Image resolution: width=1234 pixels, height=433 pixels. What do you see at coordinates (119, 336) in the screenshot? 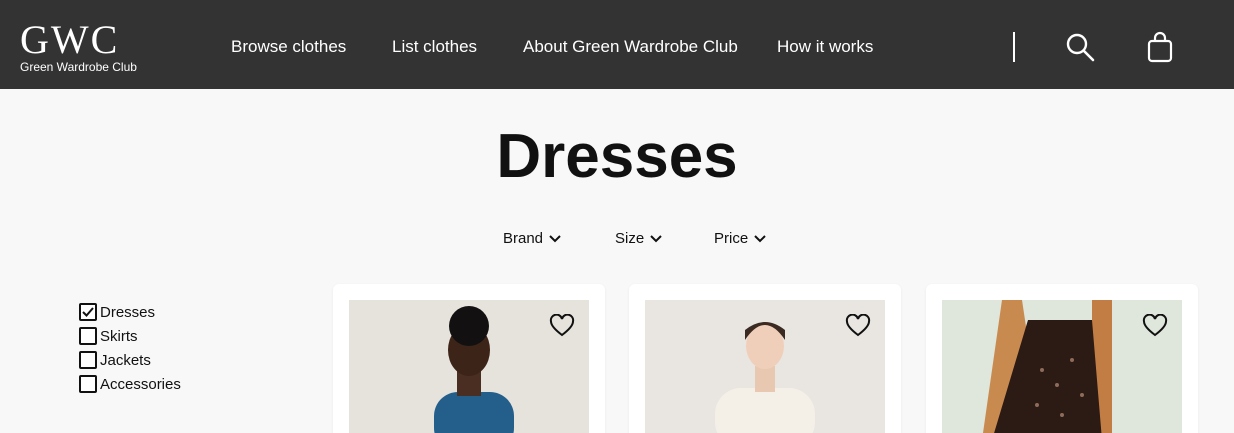
I see `category-label: Skirts` at bounding box center [119, 336].